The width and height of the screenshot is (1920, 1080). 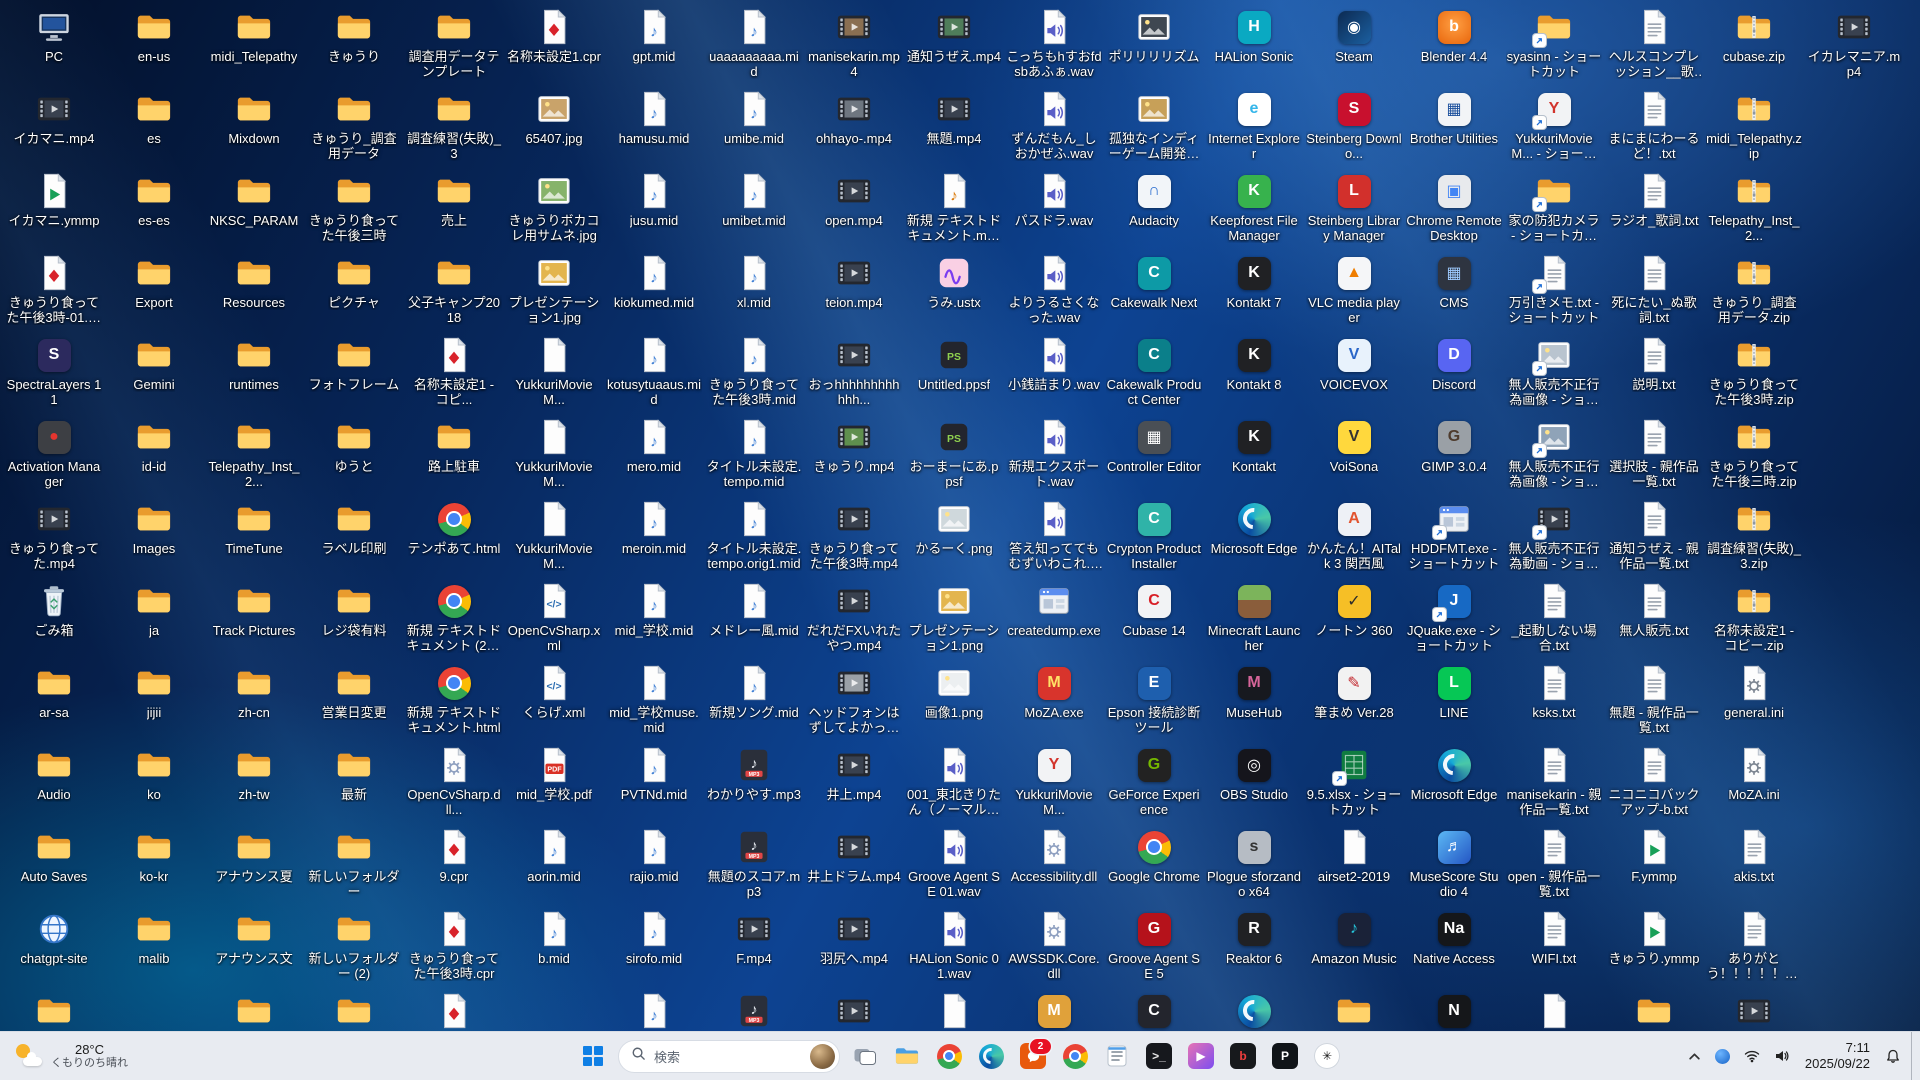 What do you see at coordinates (1254, 537) in the screenshot?
I see `desktop-icon: Microsoft Edge` at bounding box center [1254, 537].